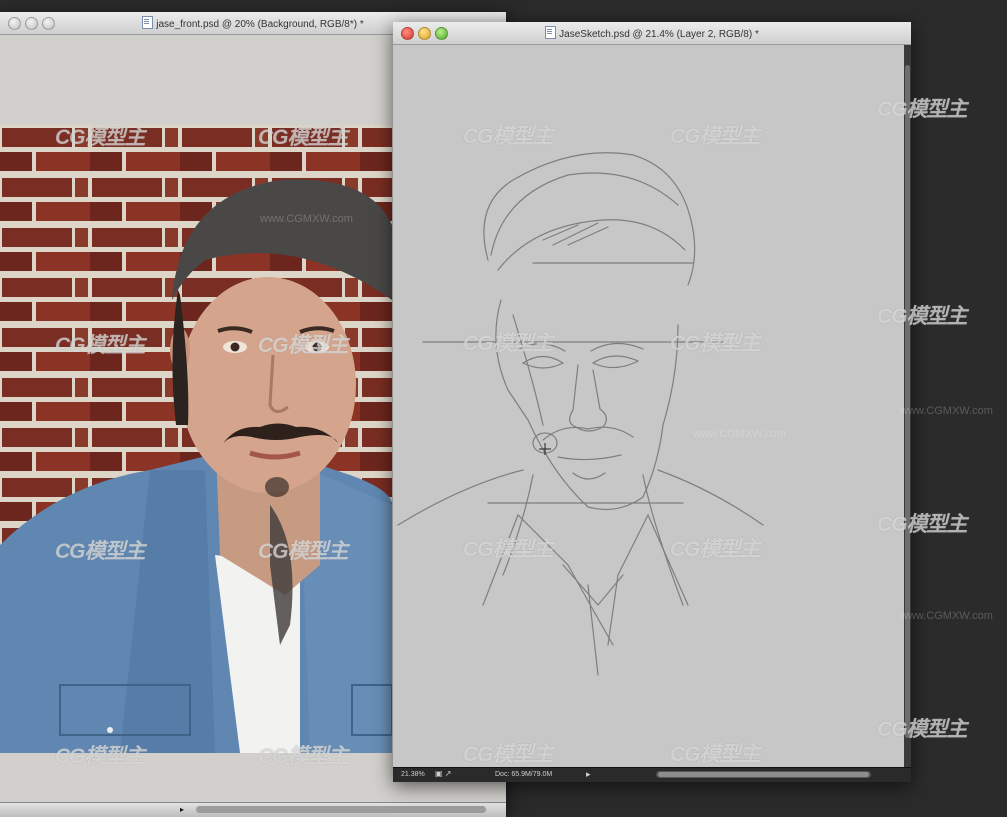 Image resolution: width=1007 pixels, height=817 pixels. I want to click on sketch-status-bar: 21.38% ▣ ↗ Doc: 65.9M/79.0M ▸, so click(652, 774).